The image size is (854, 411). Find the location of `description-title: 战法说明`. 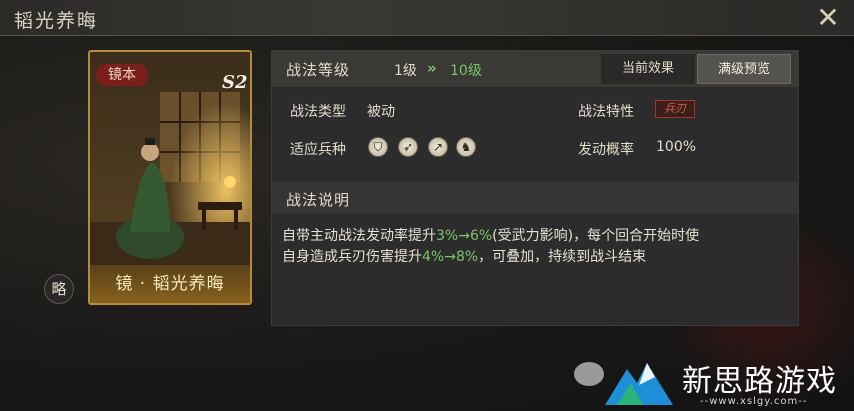

description-title: 战法说明 is located at coordinates (318, 200).